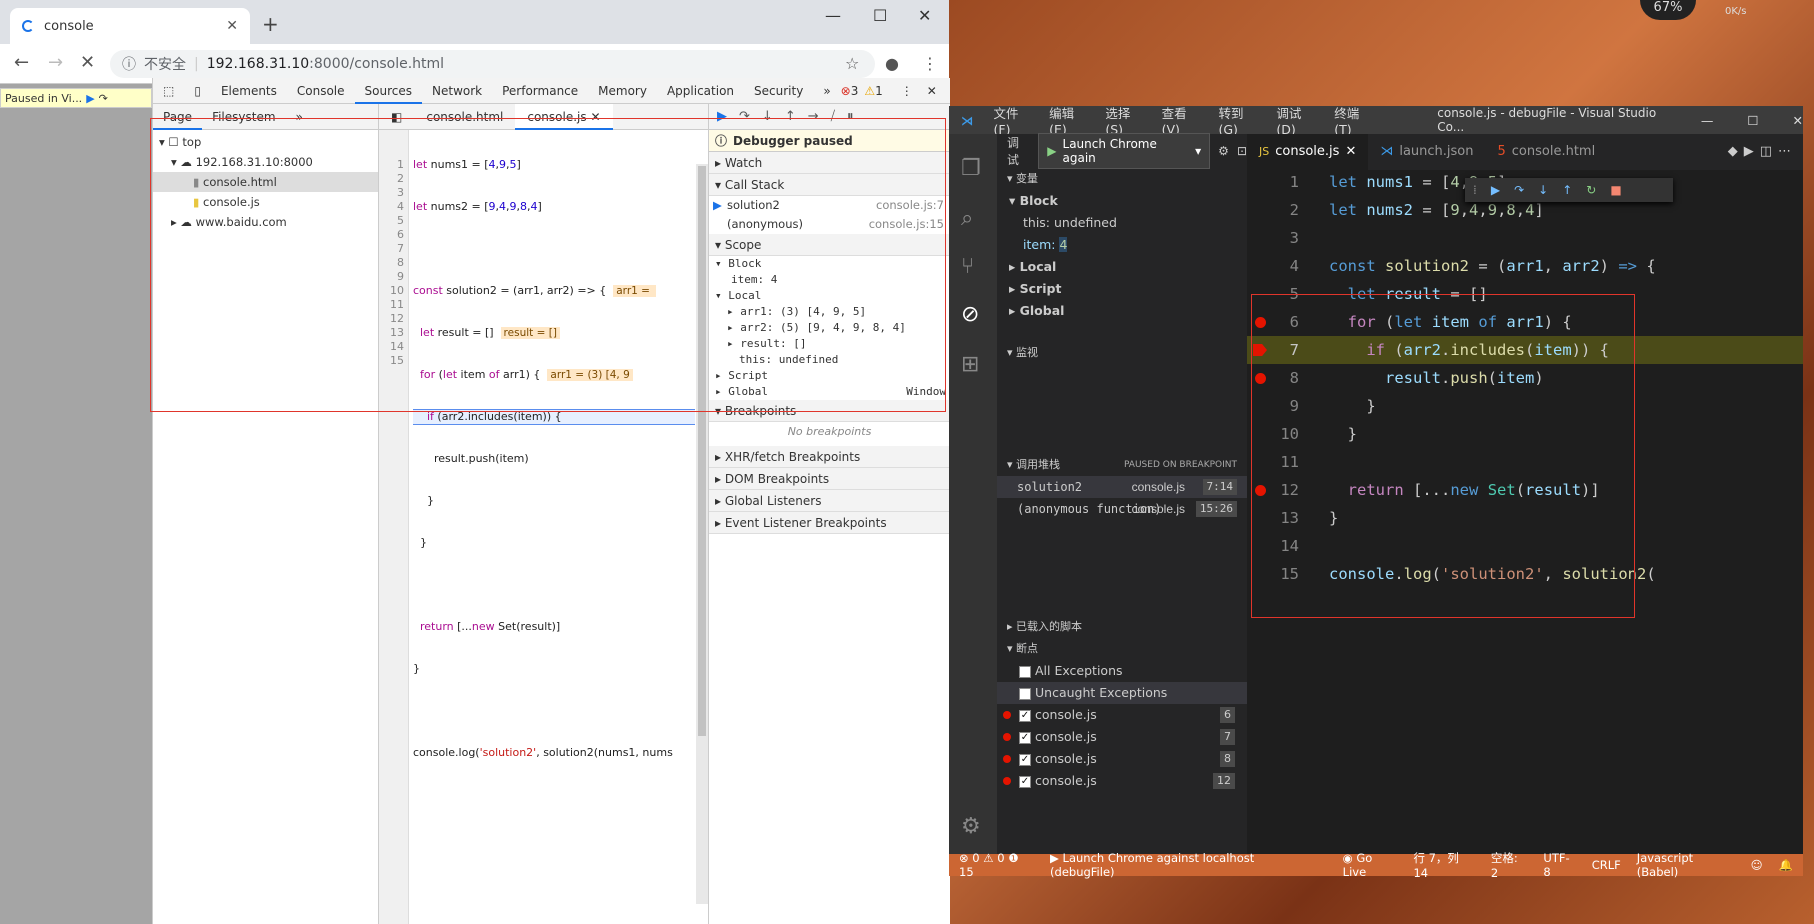 Image resolution: width=1814 pixels, height=924 pixels. What do you see at coordinates (1798, 120) in the screenshot?
I see `close-window-icon: ✕` at bounding box center [1798, 120].